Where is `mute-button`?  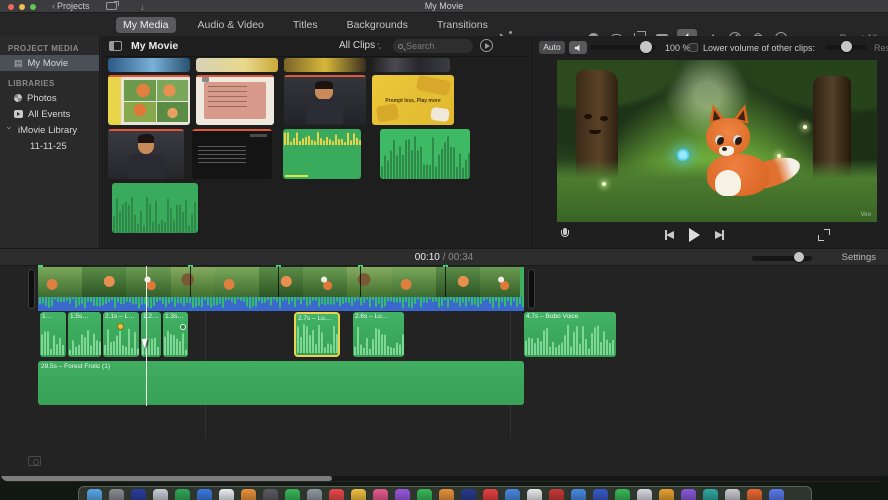 mute-button is located at coordinates (578, 47).